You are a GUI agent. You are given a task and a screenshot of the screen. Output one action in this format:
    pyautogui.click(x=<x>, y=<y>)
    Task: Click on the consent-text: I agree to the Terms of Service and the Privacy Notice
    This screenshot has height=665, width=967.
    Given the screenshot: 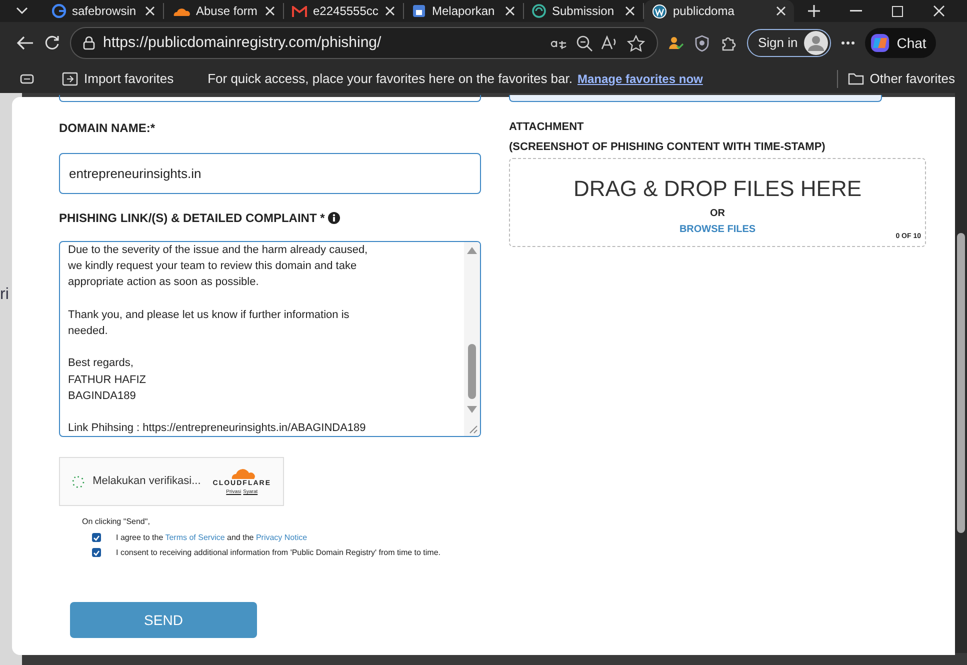 What is the action you would take?
    pyautogui.click(x=212, y=538)
    